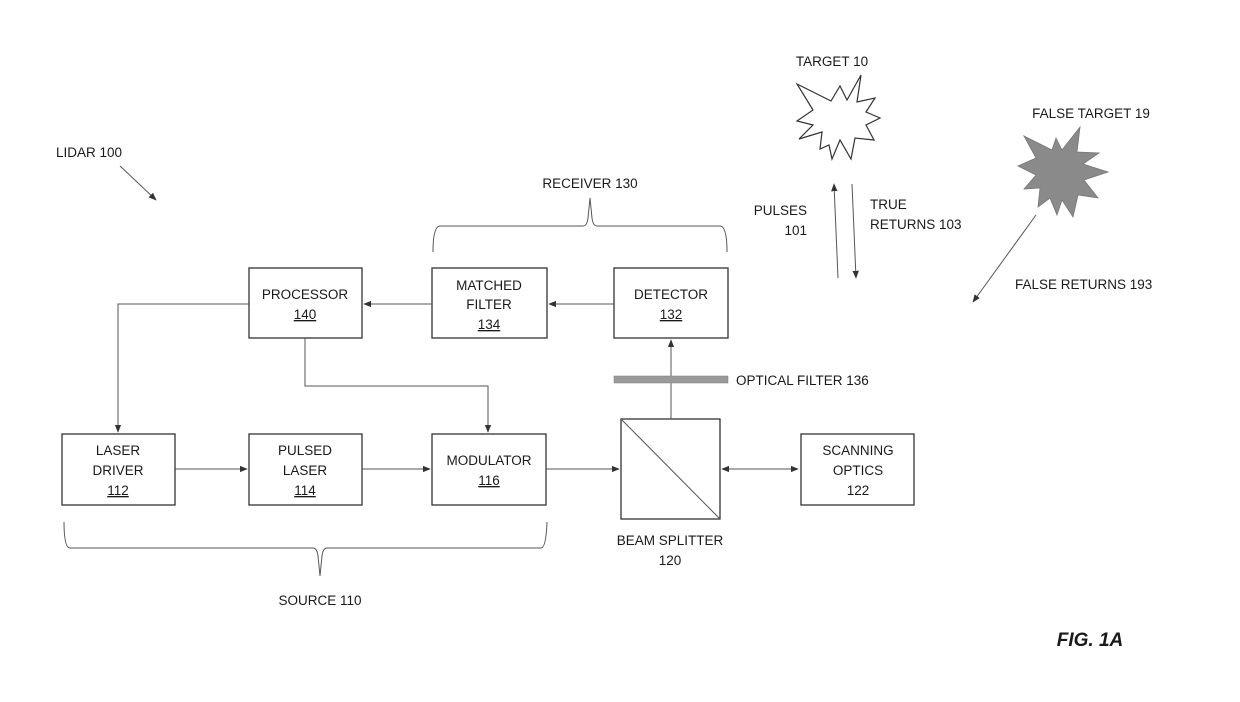  What do you see at coordinates (118, 450) in the screenshot?
I see `laser-driver-label-1: LASER` at bounding box center [118, 450].